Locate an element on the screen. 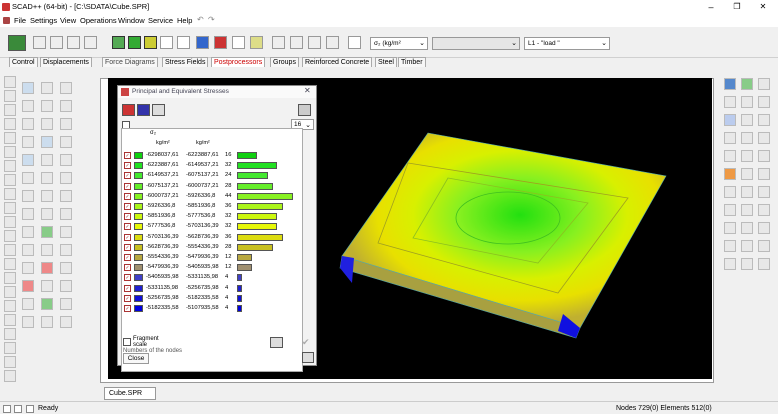 The width and height of the screenshot is (778, 414). table-row: ✓ -5628736,39 -5554336,39 28 is located at coordinates (213, 248).